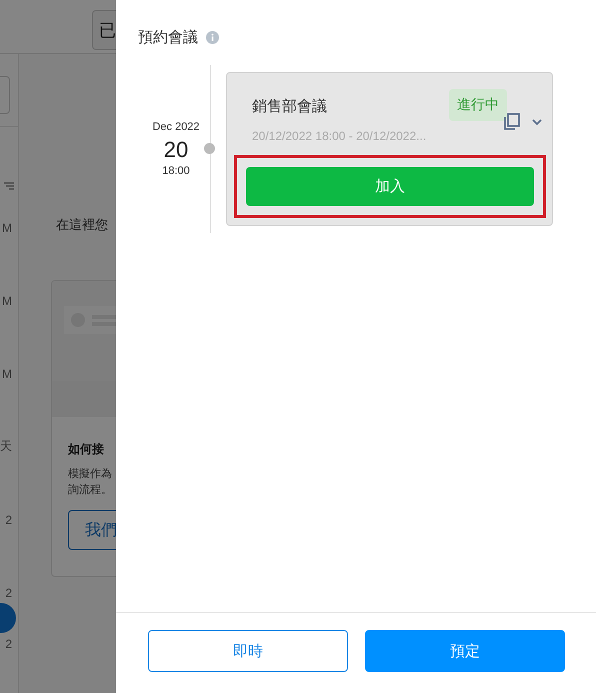 This screenshot has width=596, height=693. Describe the element at coordinates (168, 37) in the screenshot. I see `drawer-title: 預約會議` at that location.